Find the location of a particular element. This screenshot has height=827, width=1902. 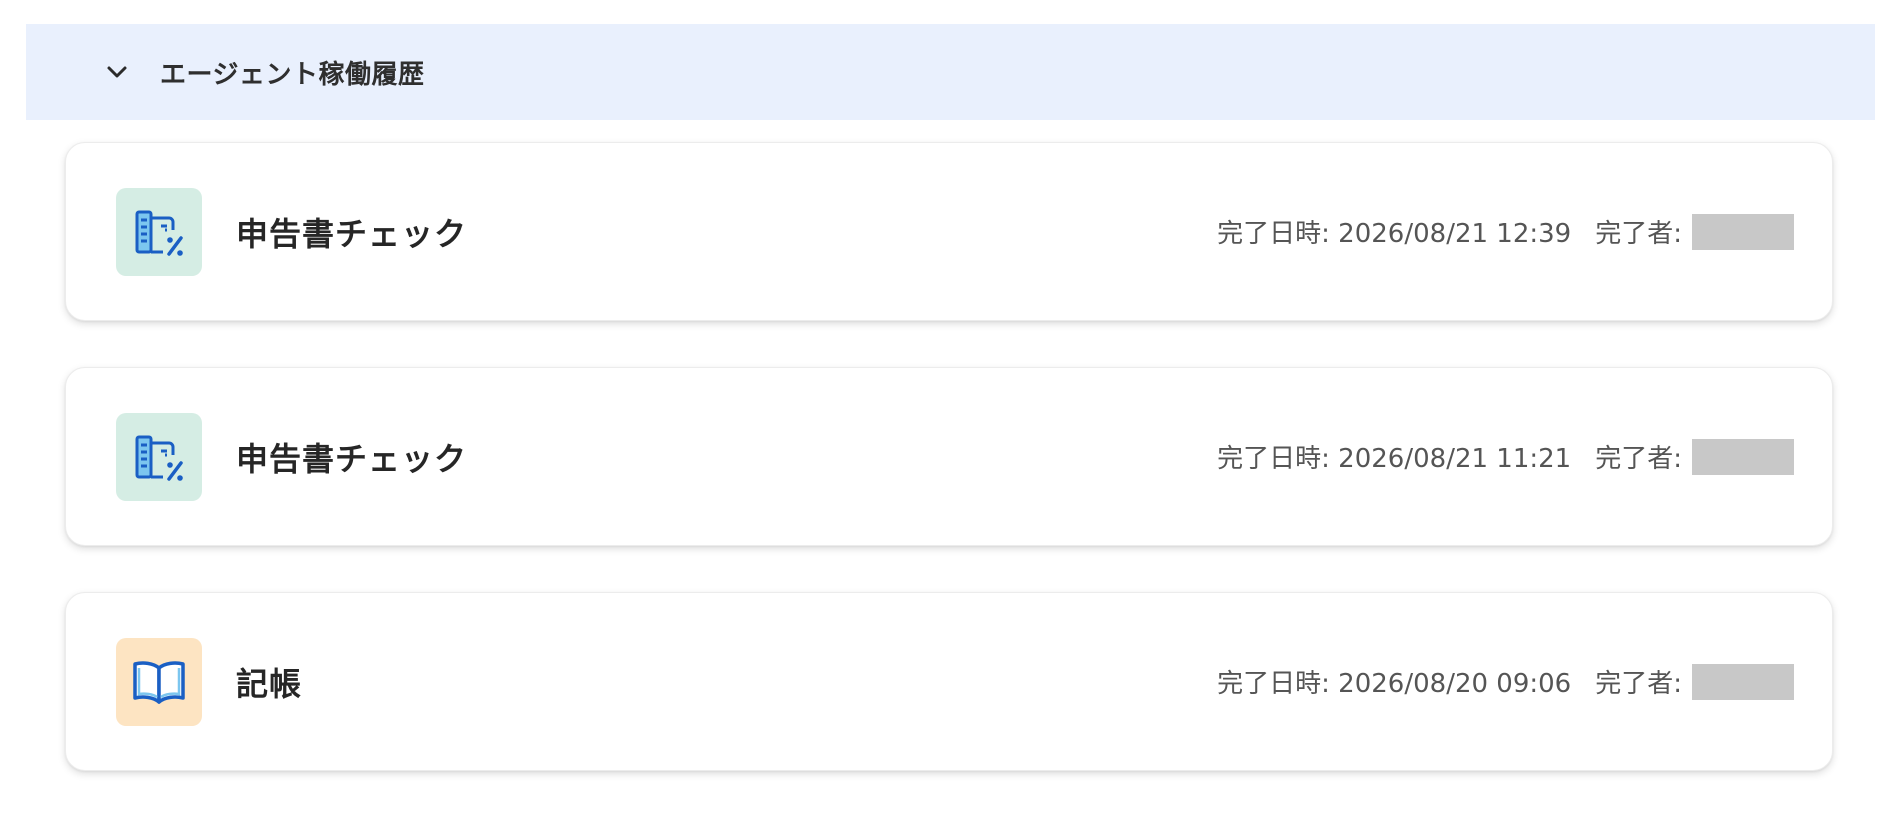

completion-info: 完了日時: 2026/08/21 11:21 完了者: is located at coordinates (1505, 456).